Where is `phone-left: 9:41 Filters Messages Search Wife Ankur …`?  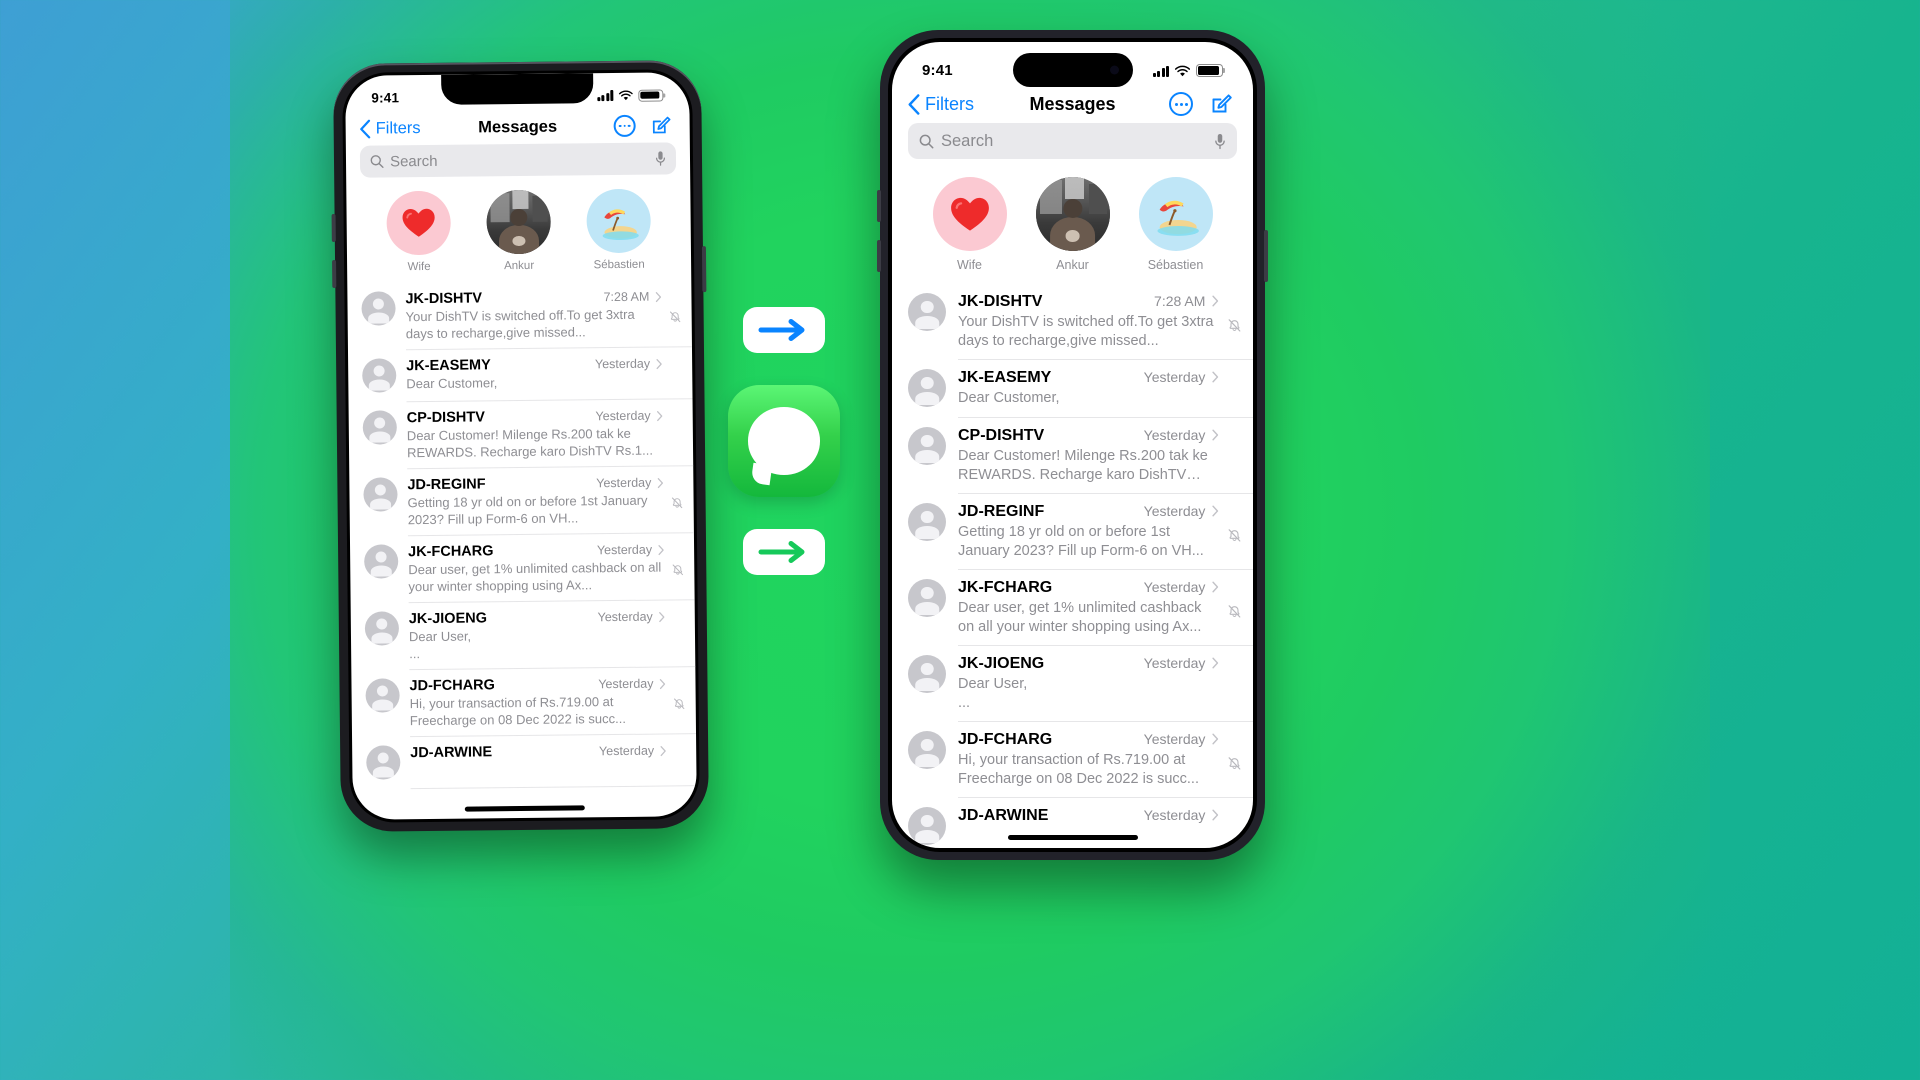
phone-left: 9:41 Filters Messages Search Wife Ankur … is located at coordinates (520, 446).